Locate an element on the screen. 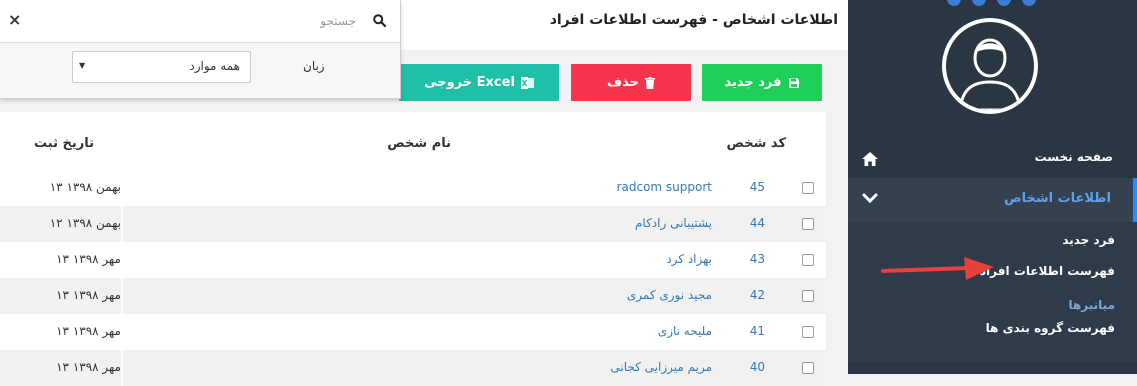  person-code: 45 is located at coordinates (757, 187).